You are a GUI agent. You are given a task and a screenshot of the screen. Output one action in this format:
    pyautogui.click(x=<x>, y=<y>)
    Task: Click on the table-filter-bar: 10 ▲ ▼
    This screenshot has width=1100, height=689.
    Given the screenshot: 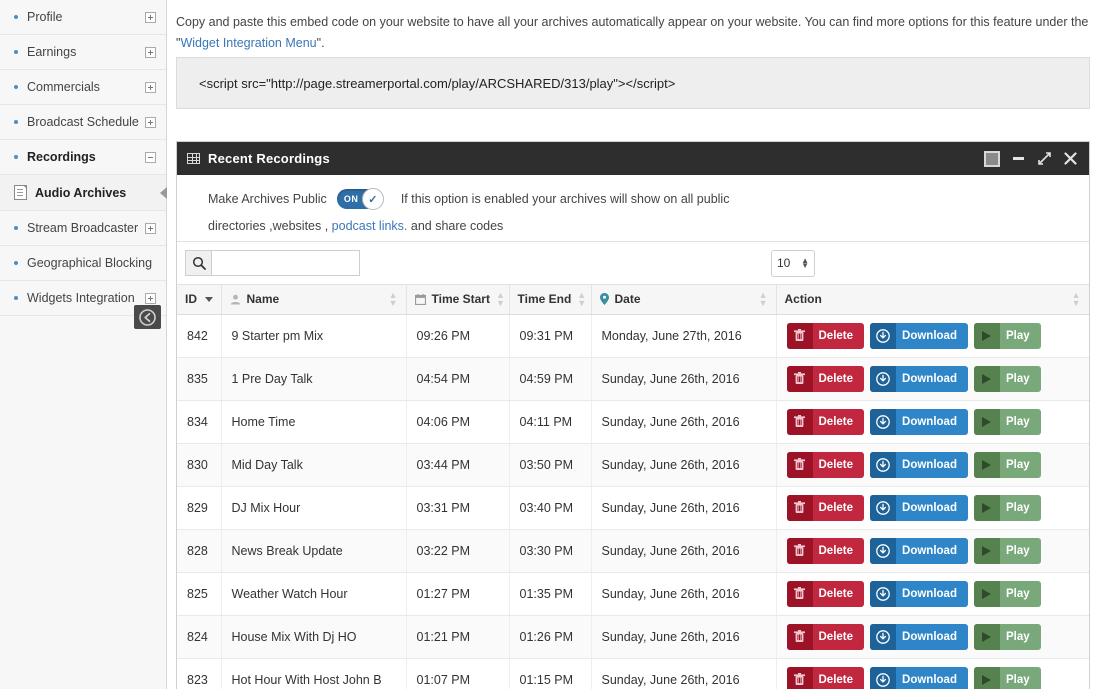 What is the action you would take?
    pyautogui.click(x=633, y=263)
    